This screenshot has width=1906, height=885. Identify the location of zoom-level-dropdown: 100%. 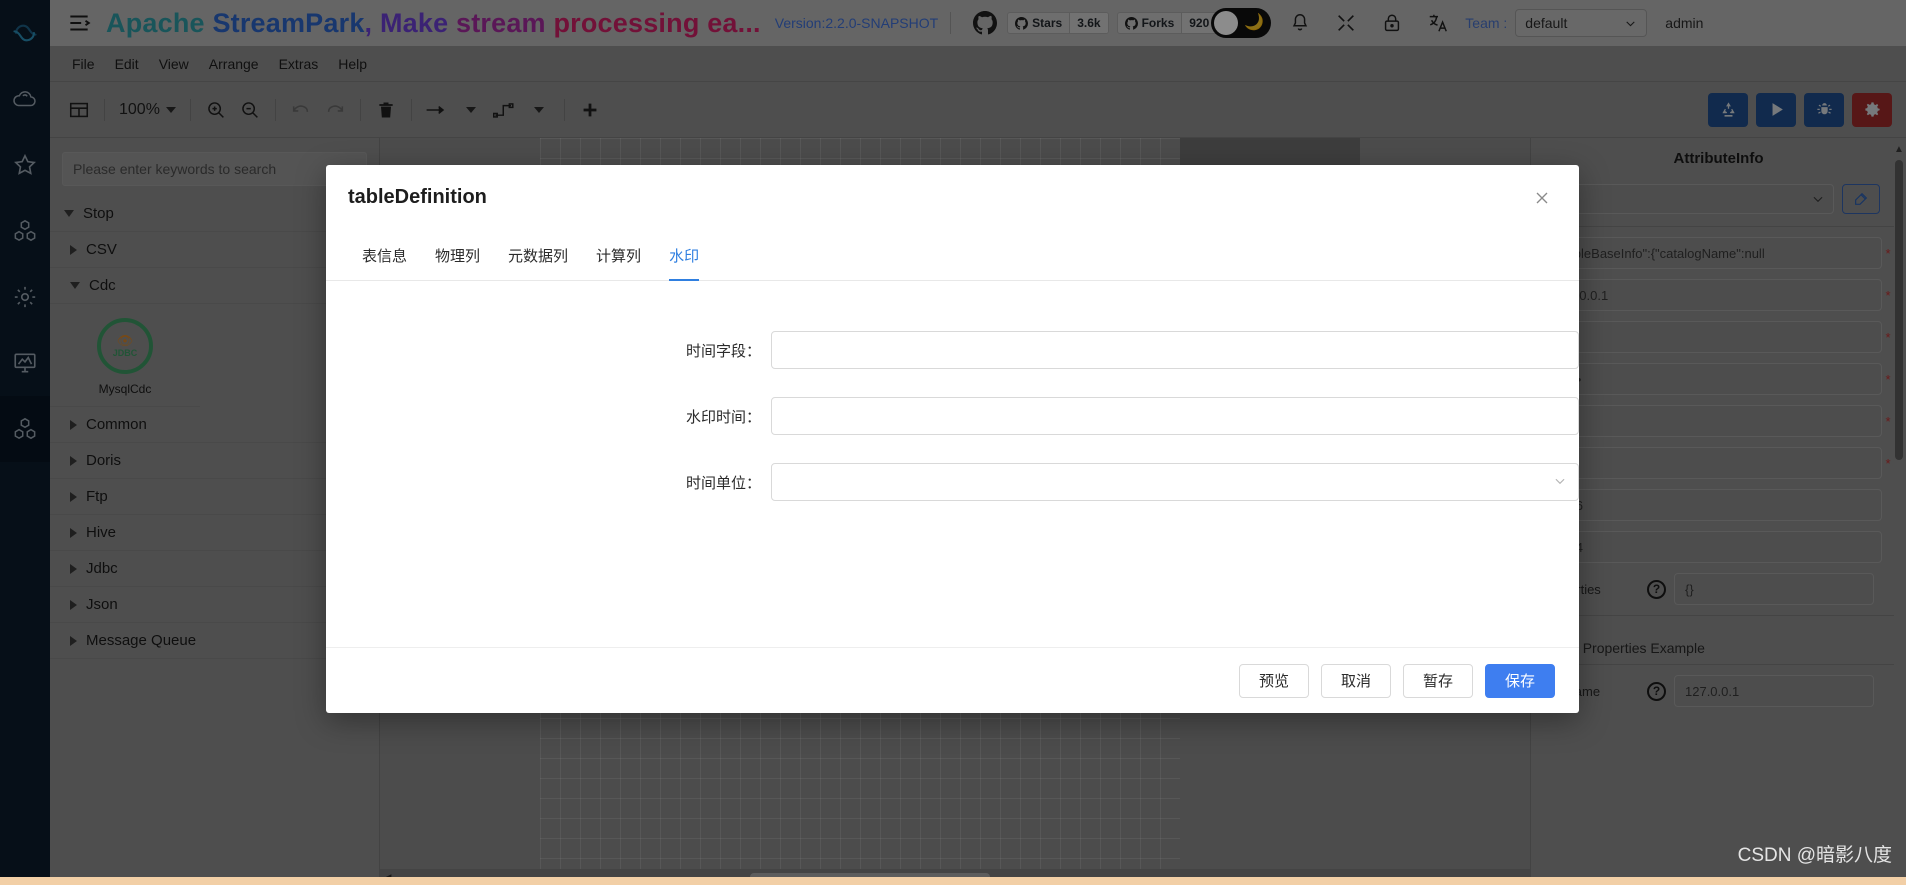
(147, 110).